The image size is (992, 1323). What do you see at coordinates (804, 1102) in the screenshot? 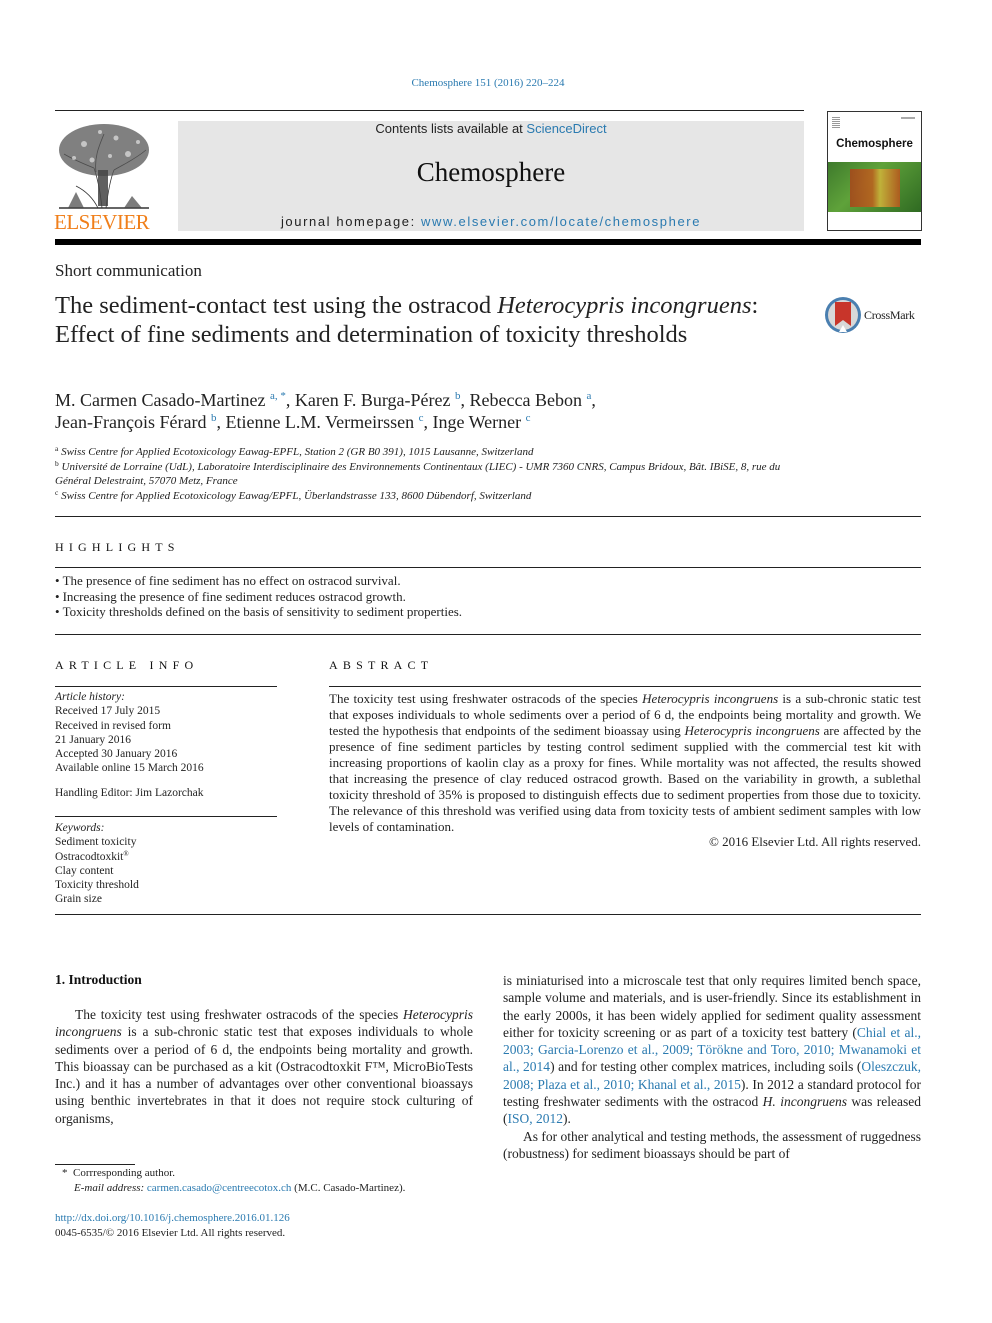
I see `intro-species: H. incongruens` at bounding box center [804, 1102].